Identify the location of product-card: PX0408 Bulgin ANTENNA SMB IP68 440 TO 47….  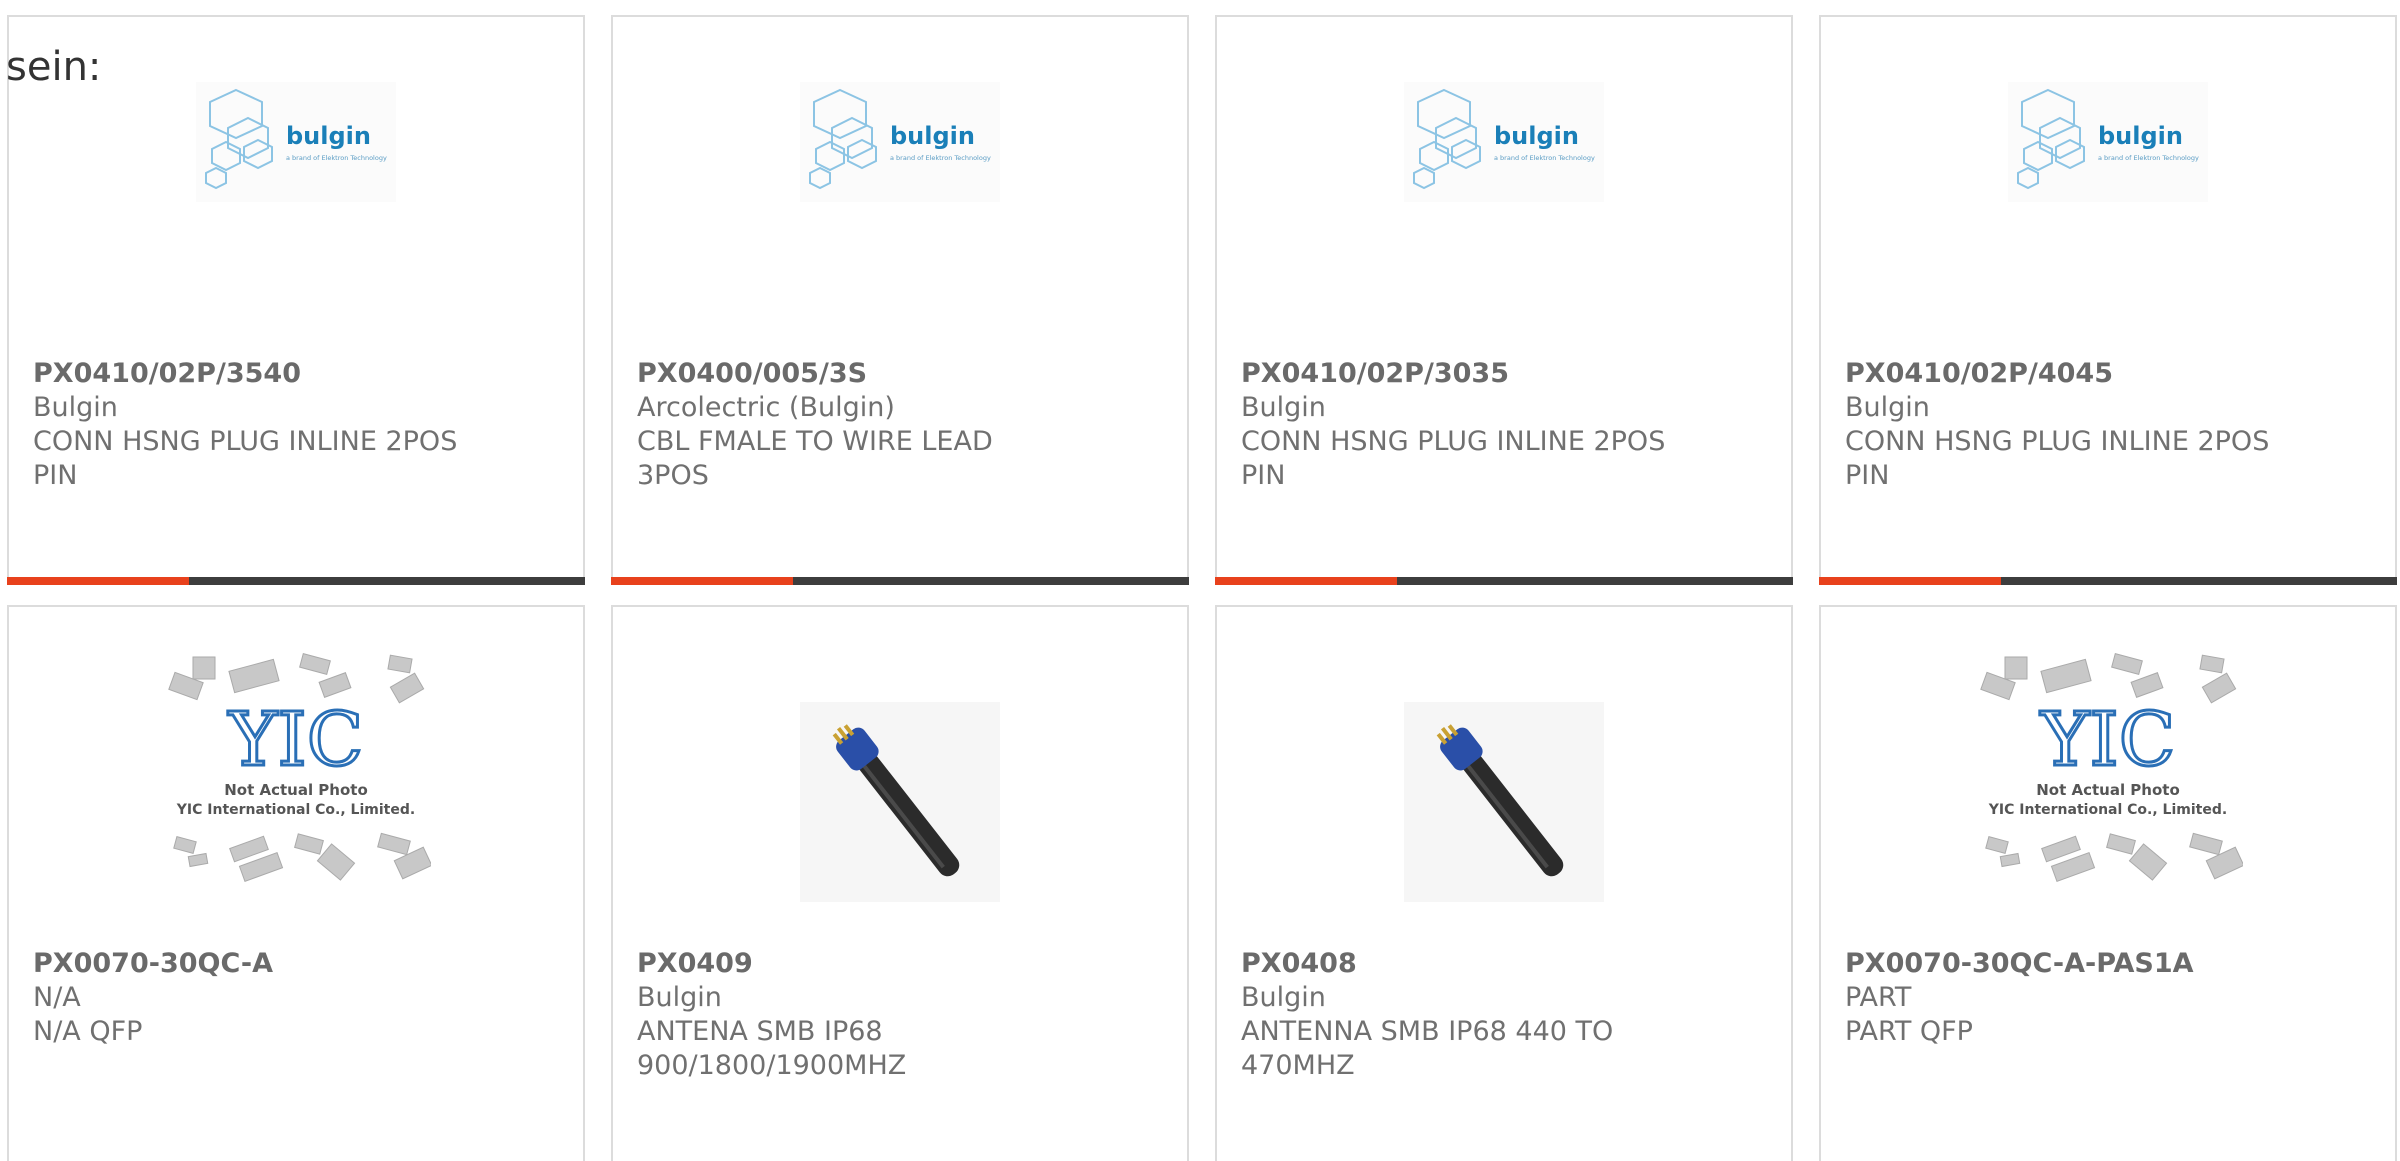
(1504, 883).